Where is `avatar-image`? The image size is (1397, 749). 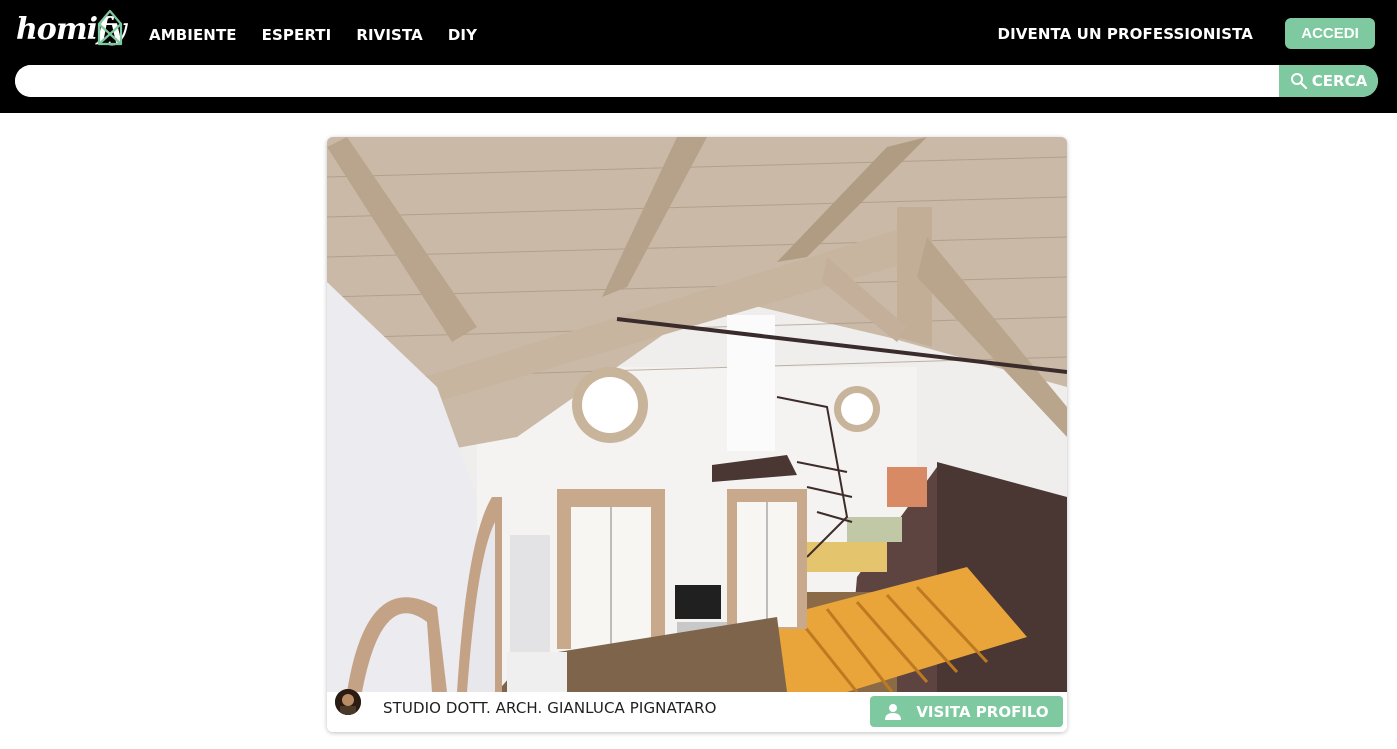 avatar-image is located at coordinates (348, 702).